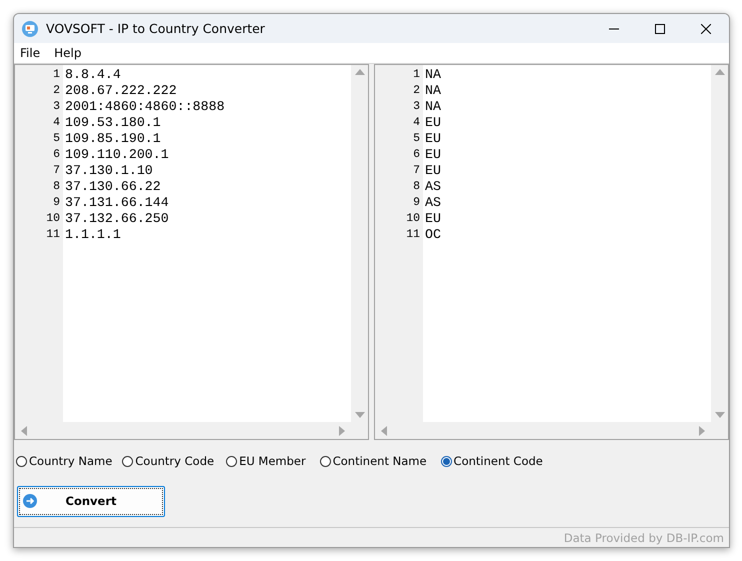 Image resolution: width=742 pixels, height=561 pixels. I want to click on text-line: 37.131.66.144, so click(117, 202).